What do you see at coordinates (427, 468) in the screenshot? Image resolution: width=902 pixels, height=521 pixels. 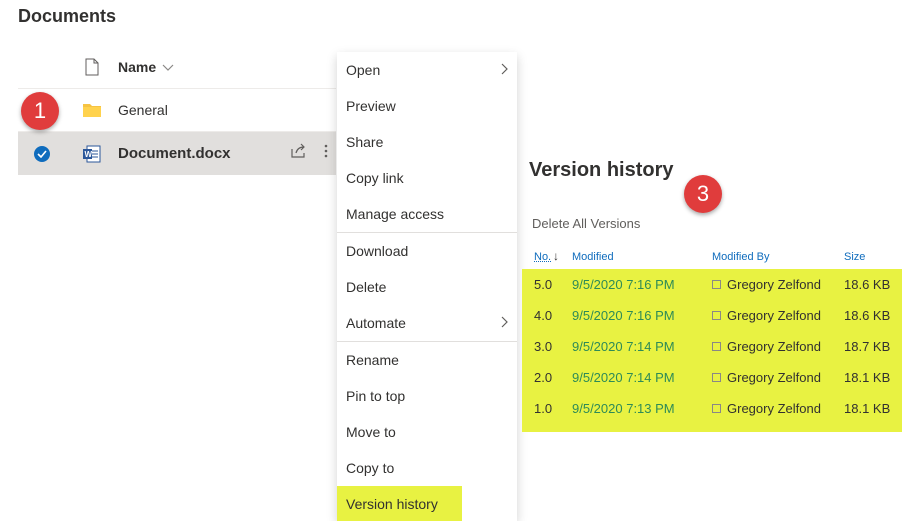 I see `menu-item-copy-to: Copy to` at bounding box center [427, 468].